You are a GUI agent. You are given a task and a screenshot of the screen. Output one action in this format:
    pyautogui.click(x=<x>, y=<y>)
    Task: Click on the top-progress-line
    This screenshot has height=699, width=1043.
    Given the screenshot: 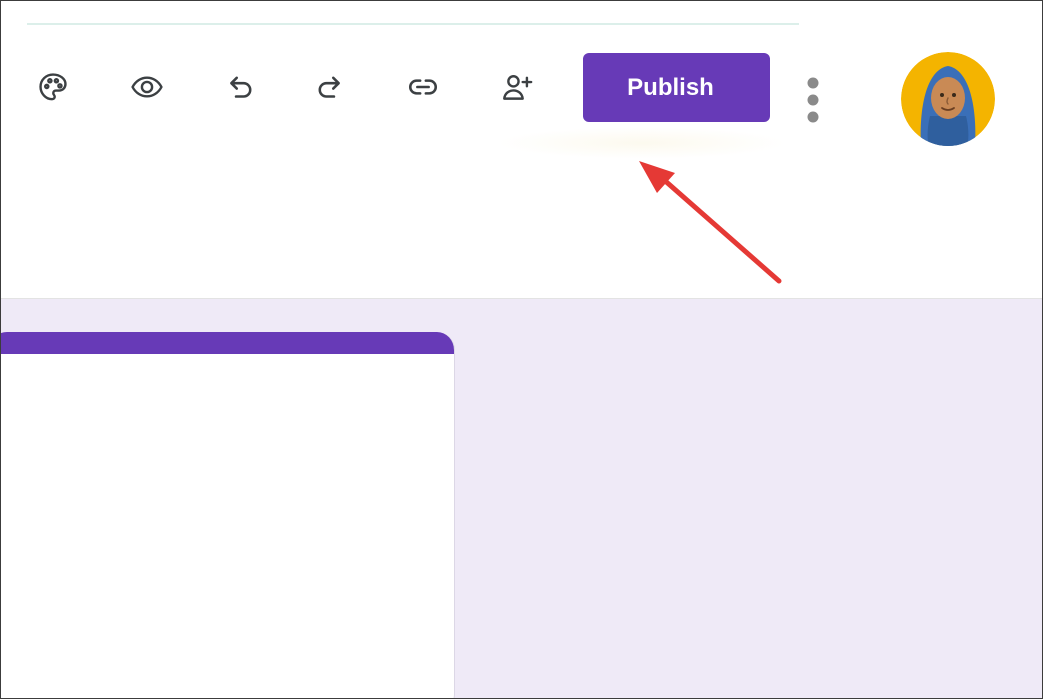 What is the action you would take?
    pyautogui.click(x=413, y=24)
    